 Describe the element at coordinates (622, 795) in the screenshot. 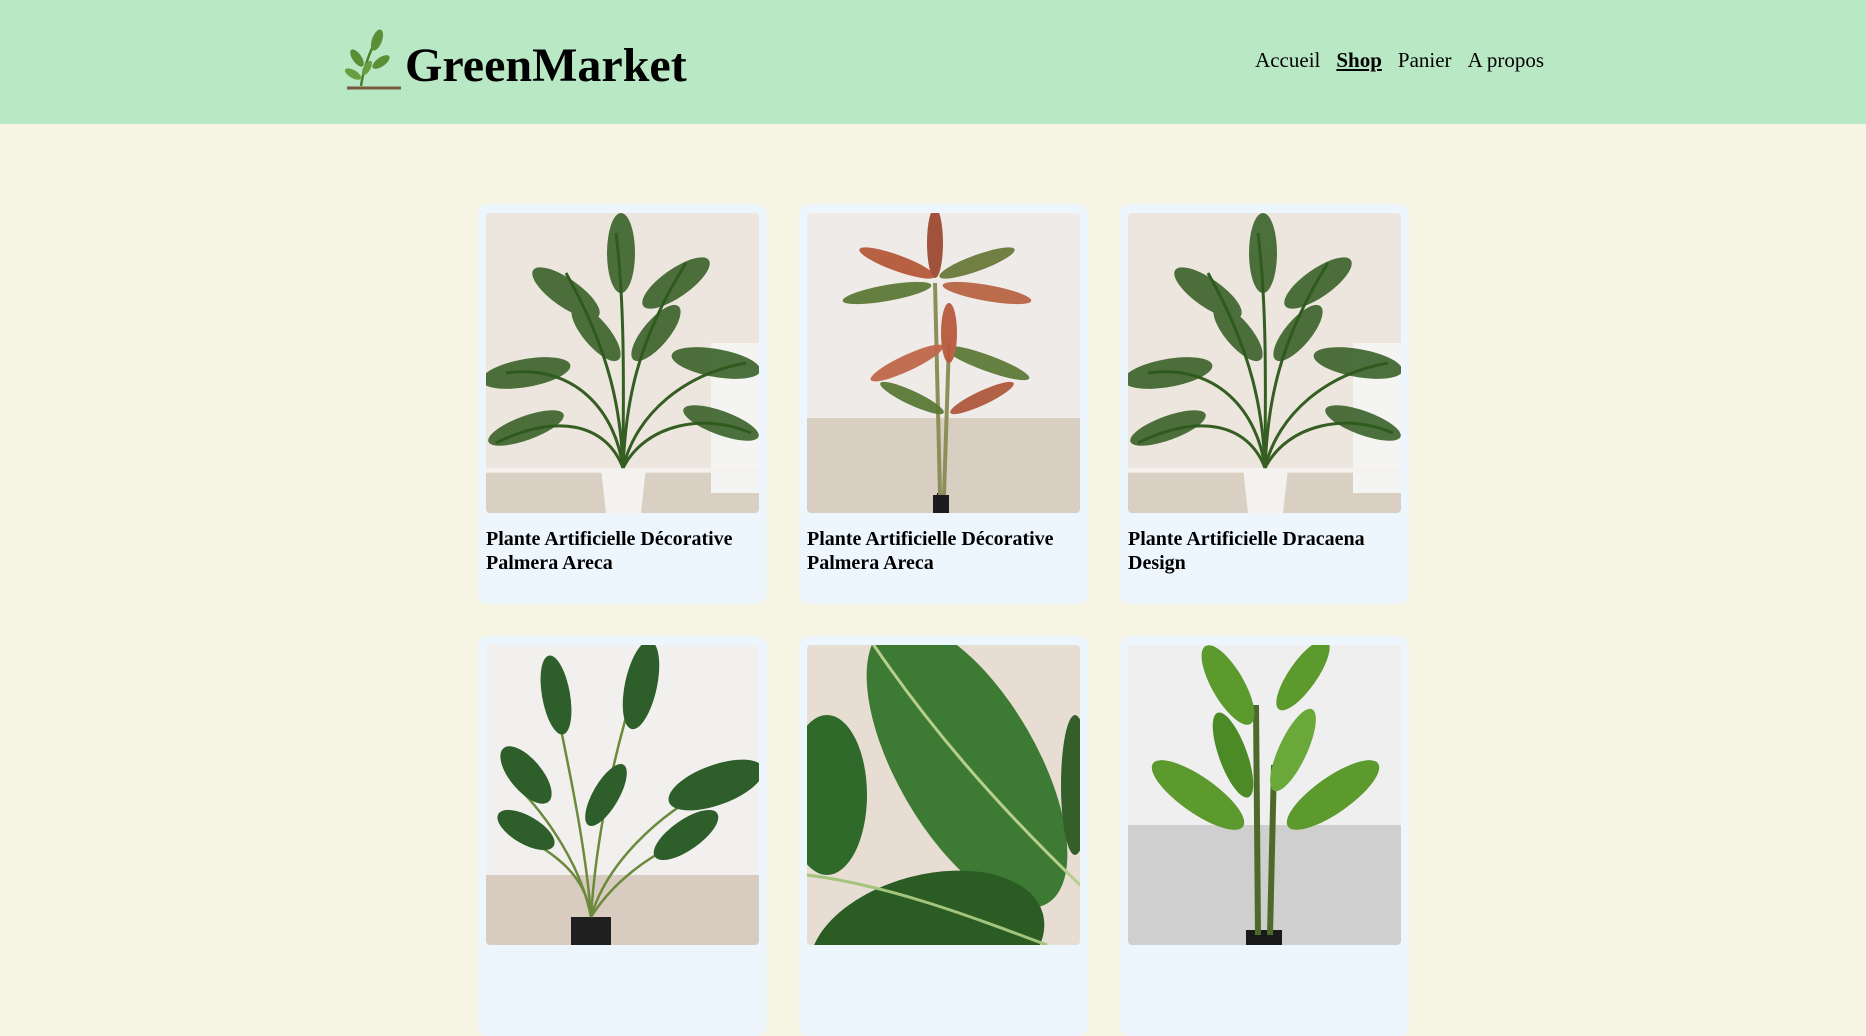

I see `strelitzia-plant-image` at that location.